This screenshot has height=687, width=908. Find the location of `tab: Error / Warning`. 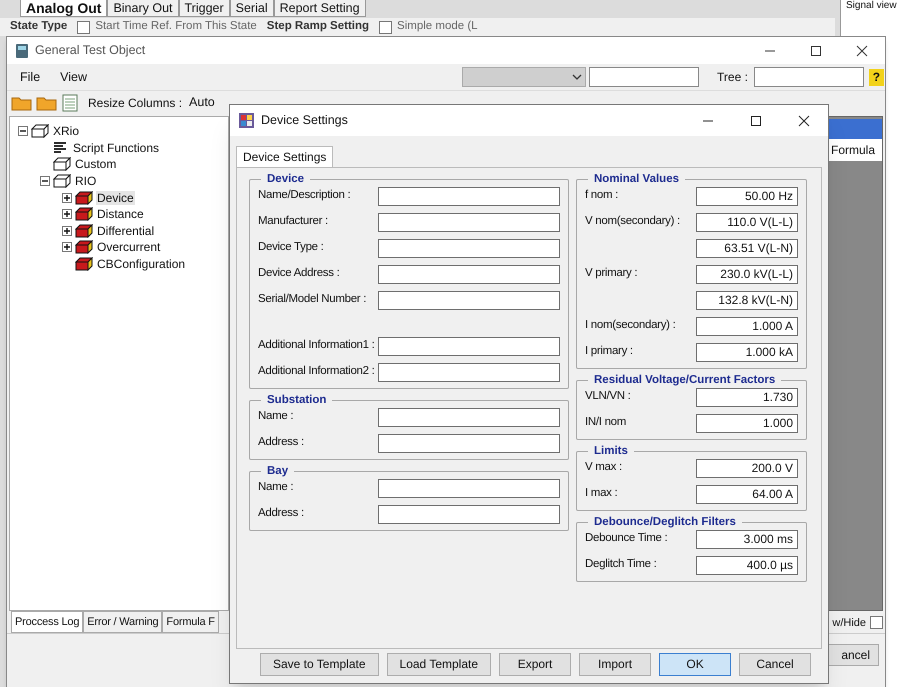

tab: Error / Warning is located at coordinates (122, 622).